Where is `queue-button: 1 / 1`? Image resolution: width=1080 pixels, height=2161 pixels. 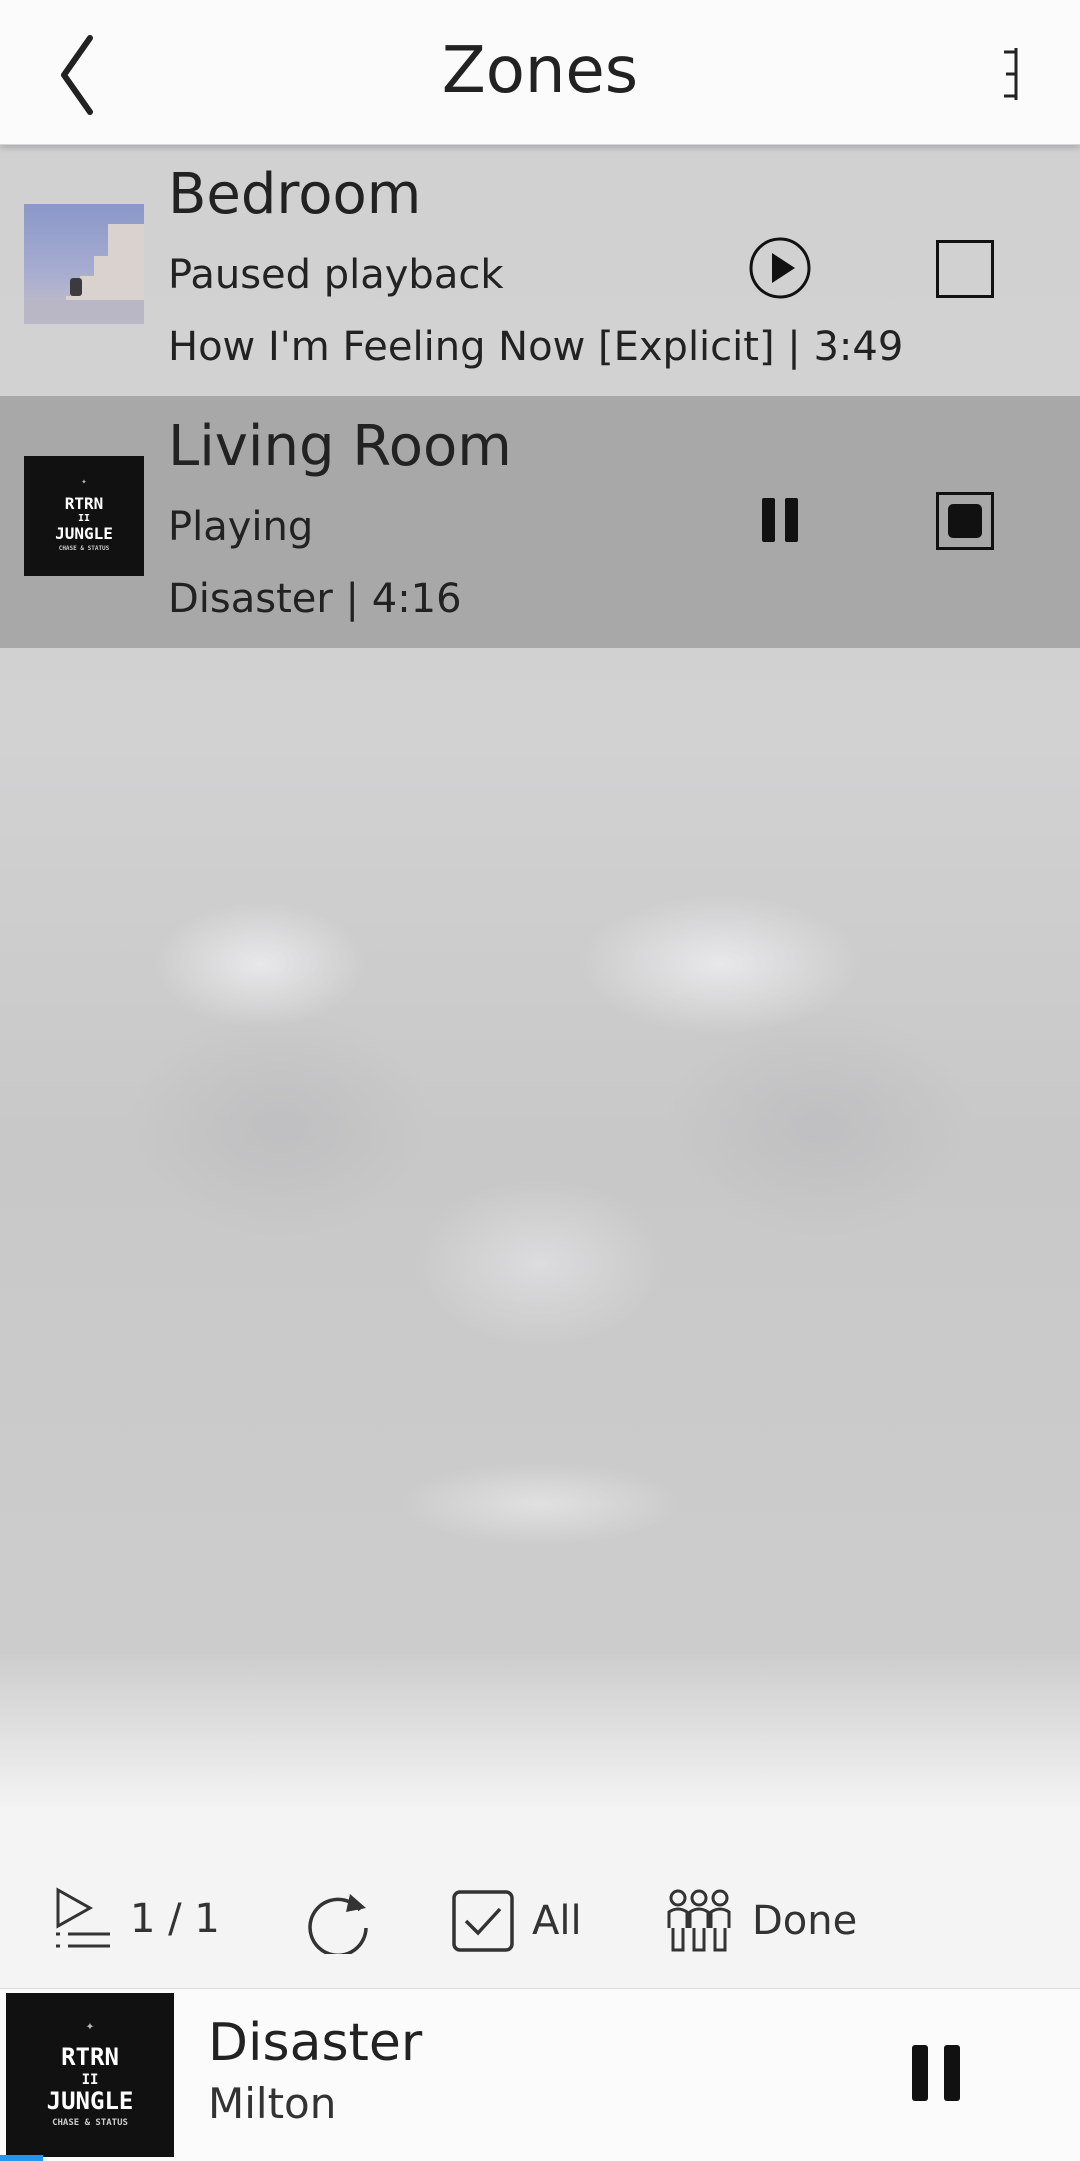
queue-button: 1 / 1 is located at coordinates (137, 1919).